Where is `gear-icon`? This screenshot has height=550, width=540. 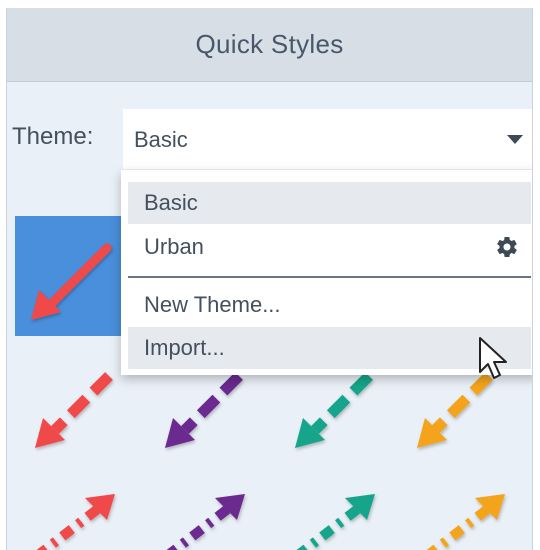
gear-icon is located at coordinates (507, 247).